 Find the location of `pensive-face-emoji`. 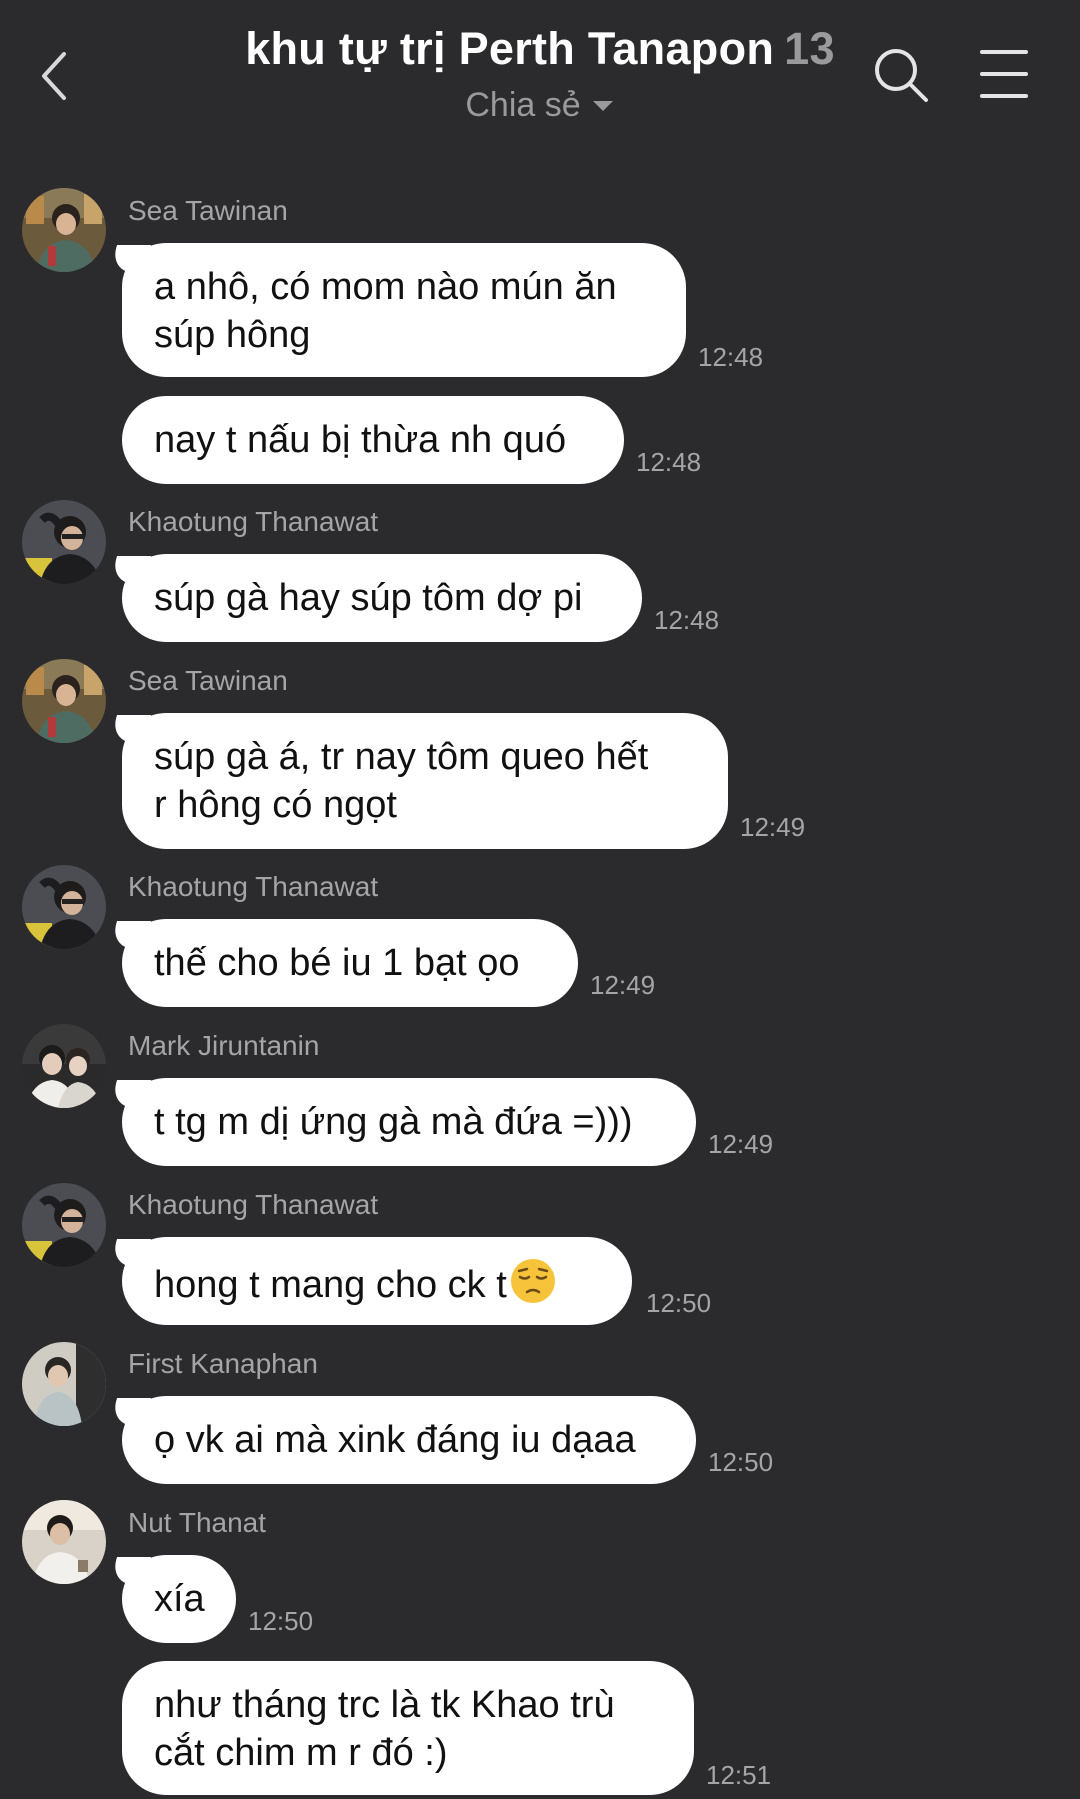

pensive-face-emoji is located at coordinates (532, 1281).